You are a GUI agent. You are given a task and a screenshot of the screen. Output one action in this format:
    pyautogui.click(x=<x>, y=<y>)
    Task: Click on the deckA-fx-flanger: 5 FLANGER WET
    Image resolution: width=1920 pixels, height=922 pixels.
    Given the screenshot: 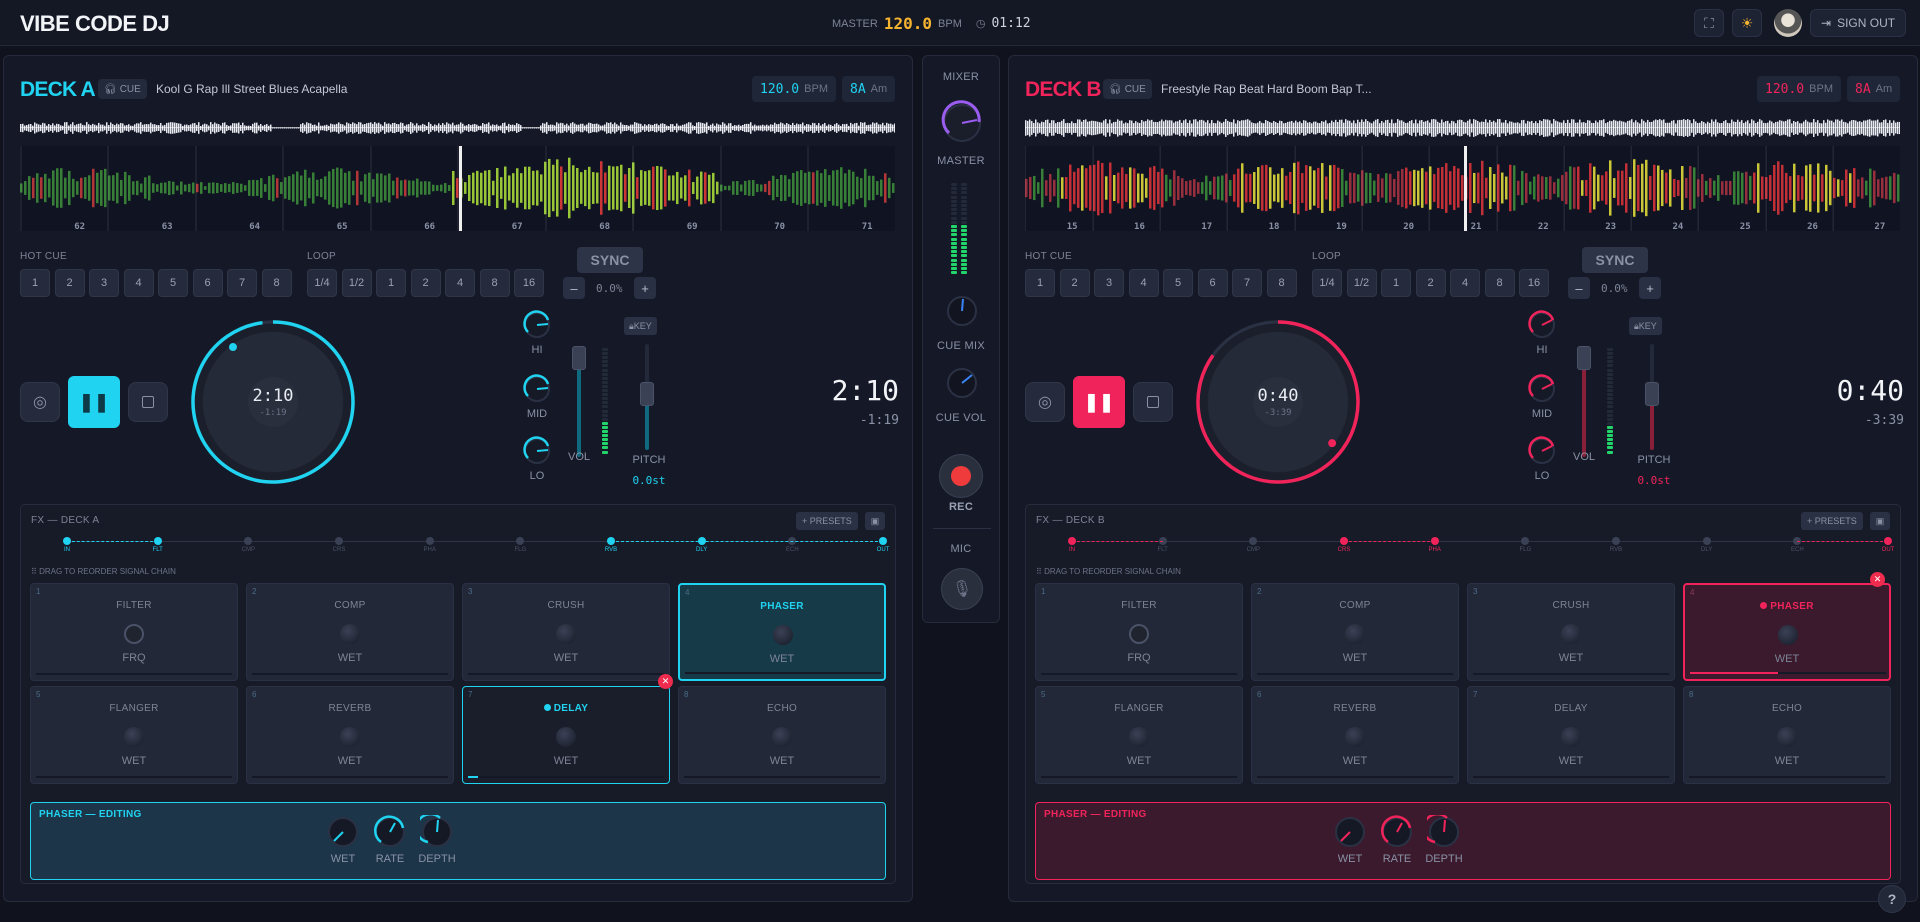 What is the action you would take?
    pyautogui.click(x=134, y=735)
    